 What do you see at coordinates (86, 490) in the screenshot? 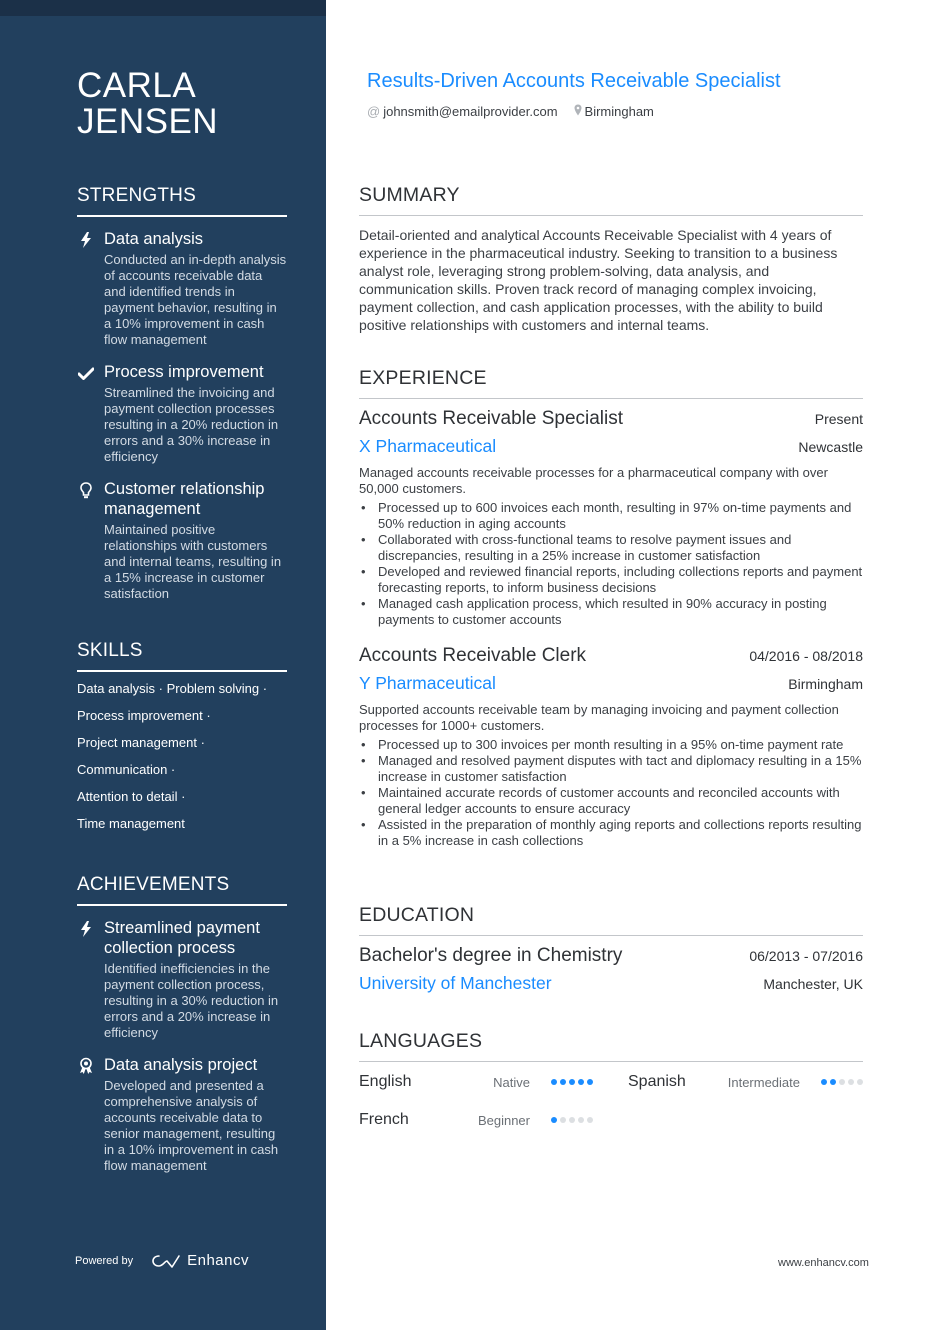
I see `lightbulb-icon` at bounding box center [86, 490].